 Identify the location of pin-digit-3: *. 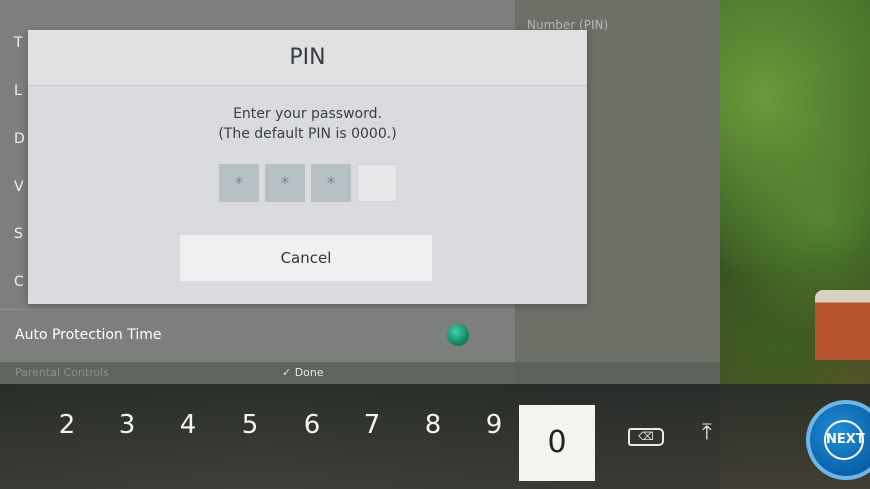
(331, 183).